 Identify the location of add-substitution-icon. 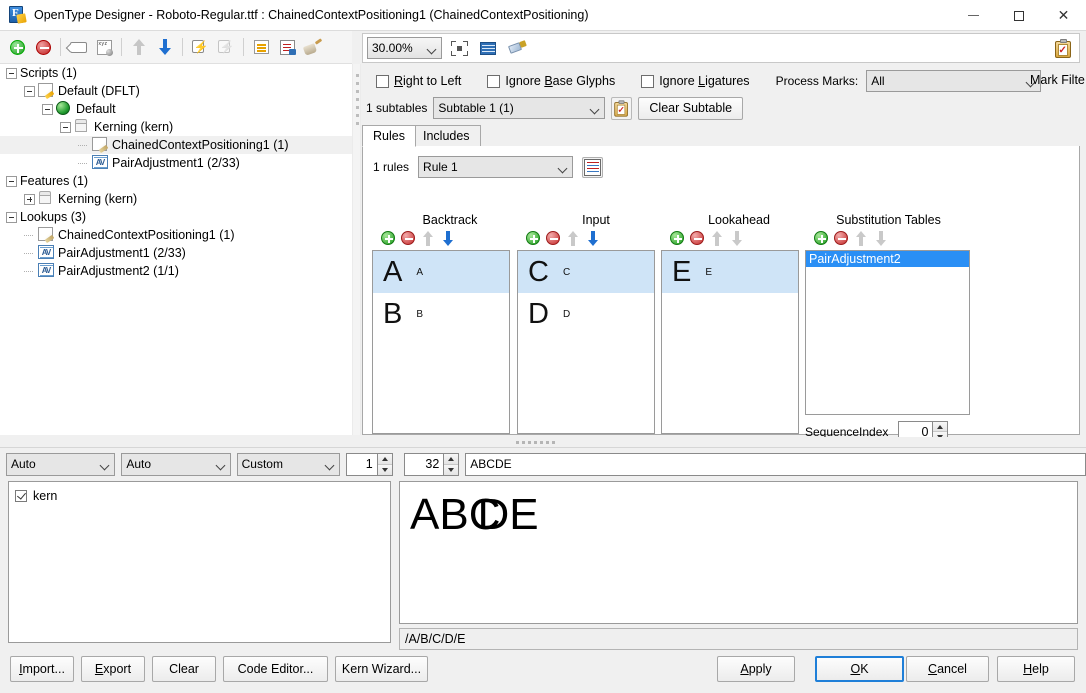
(821, 238).